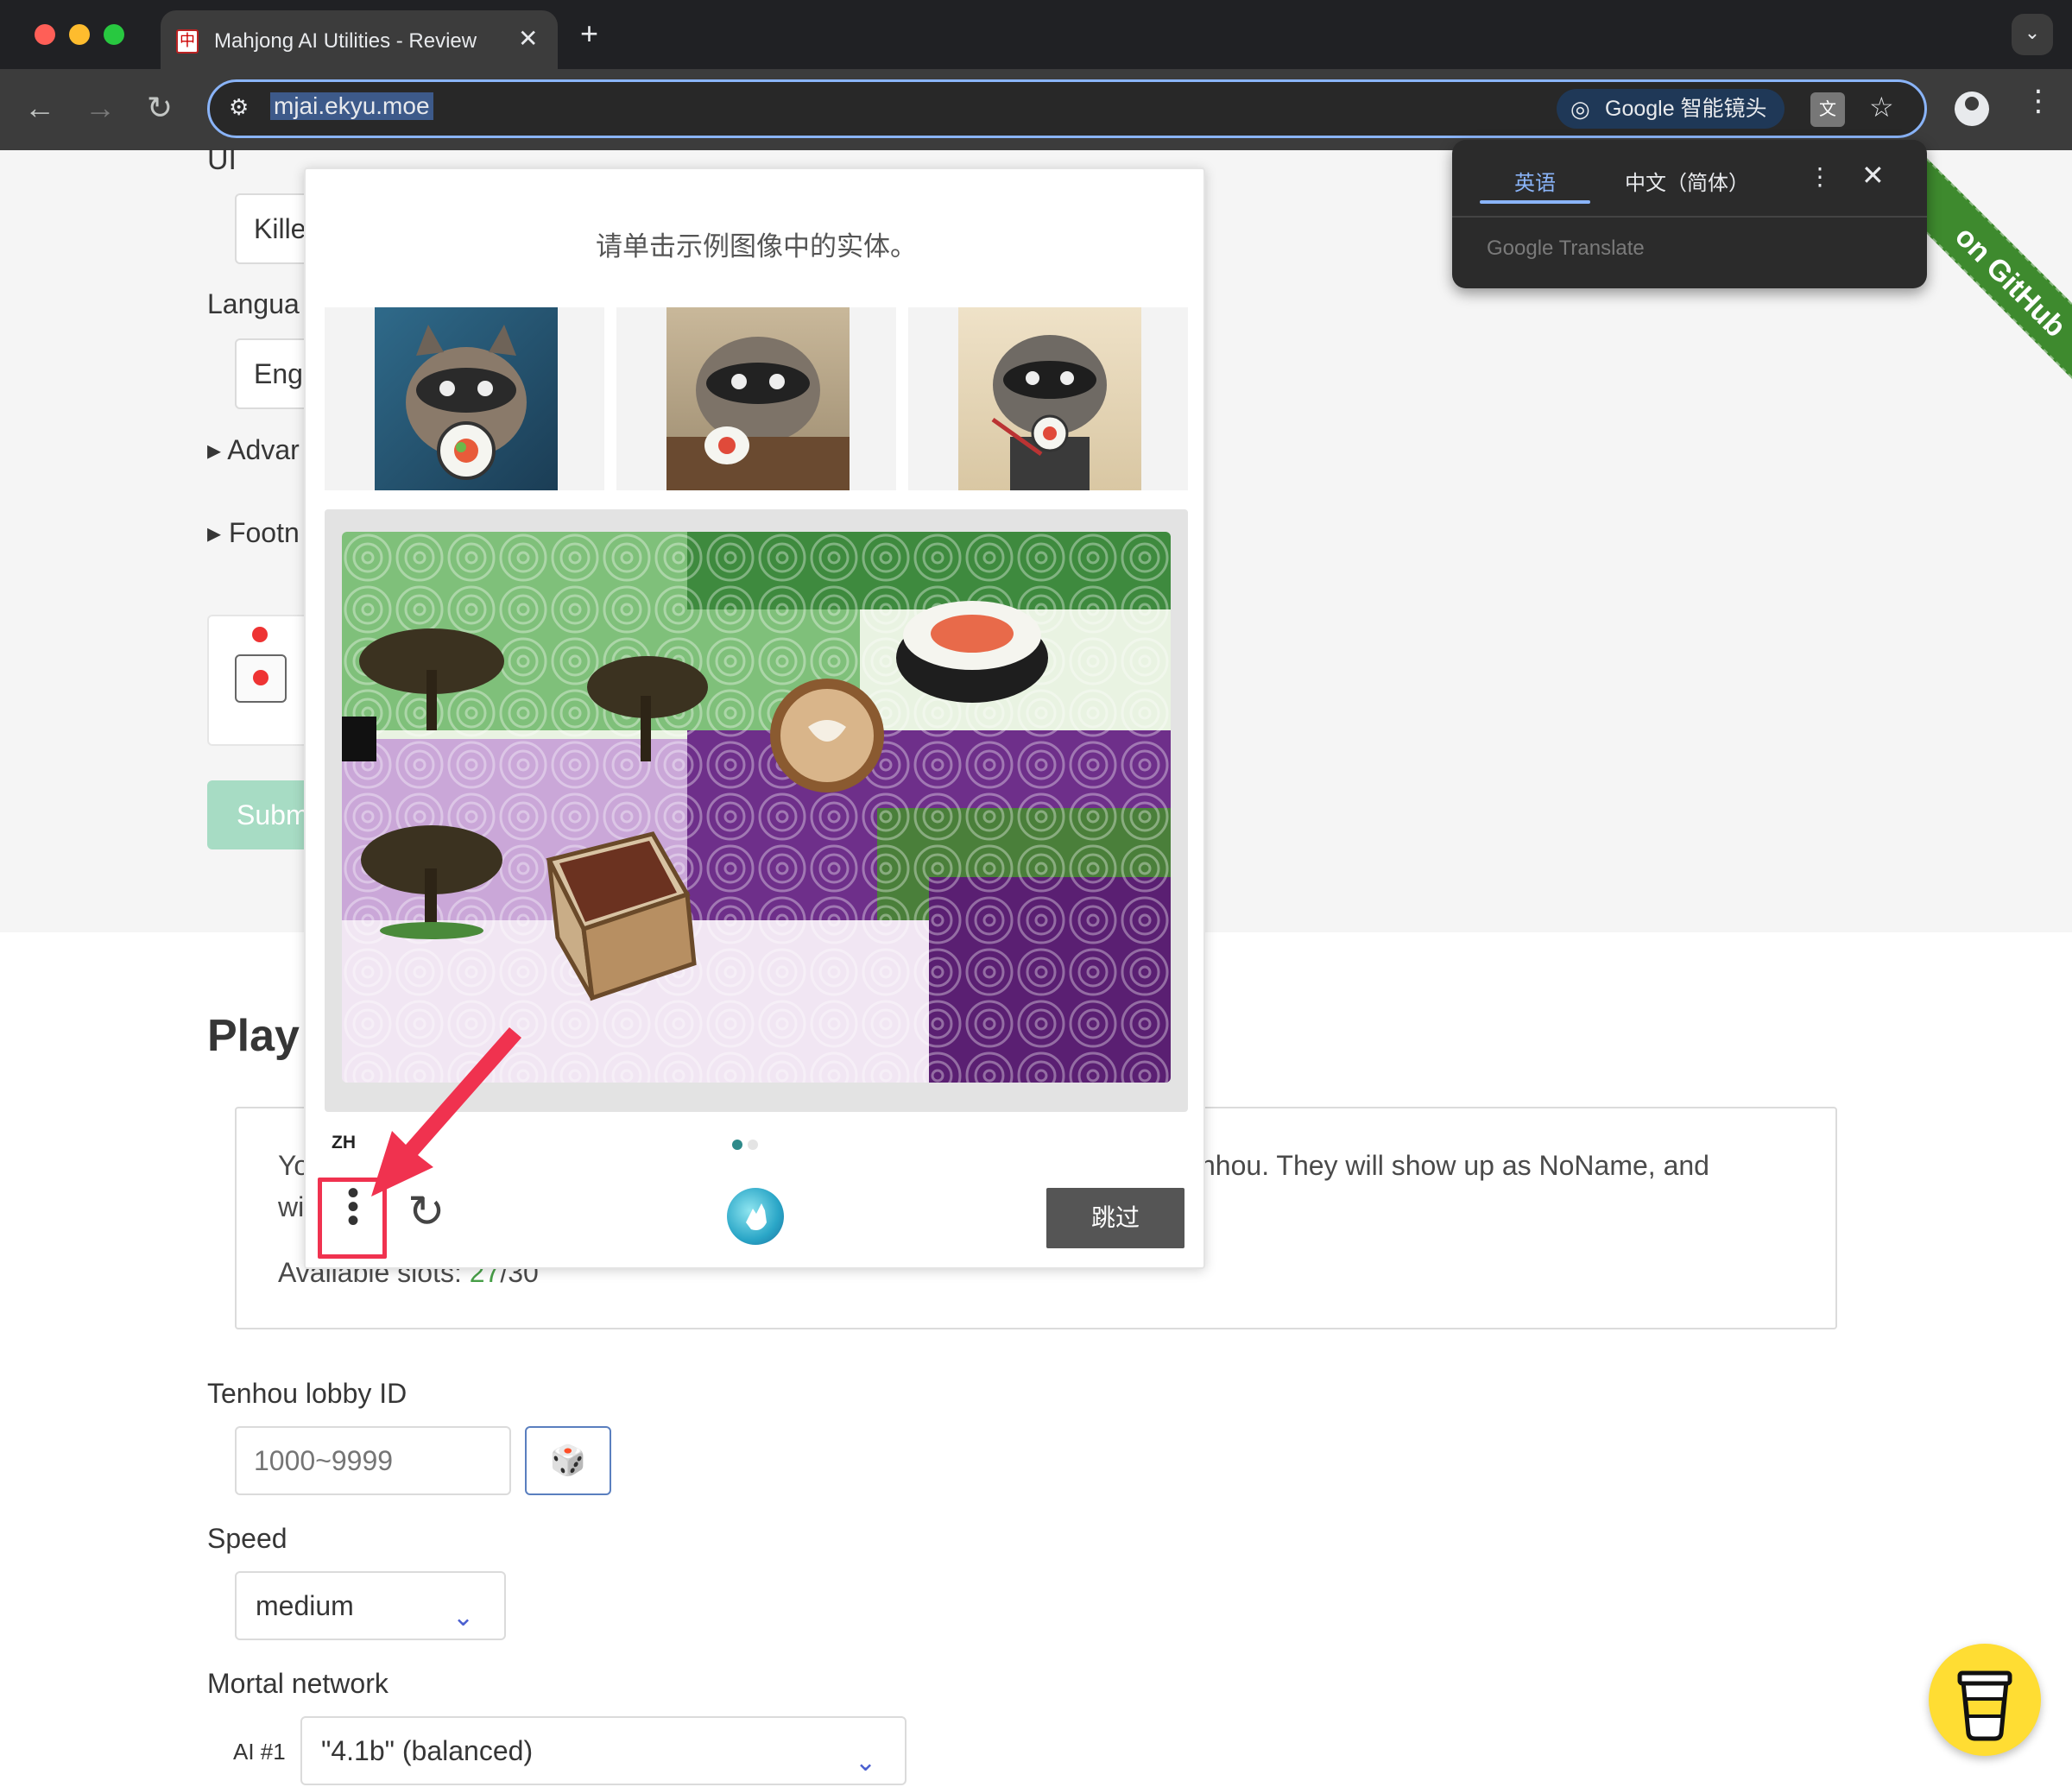  What do you see at coordinates (1686, 109) in the screenshot?
I see `lens-label: Google 智能镜头` at bounding box center [1686, 109].